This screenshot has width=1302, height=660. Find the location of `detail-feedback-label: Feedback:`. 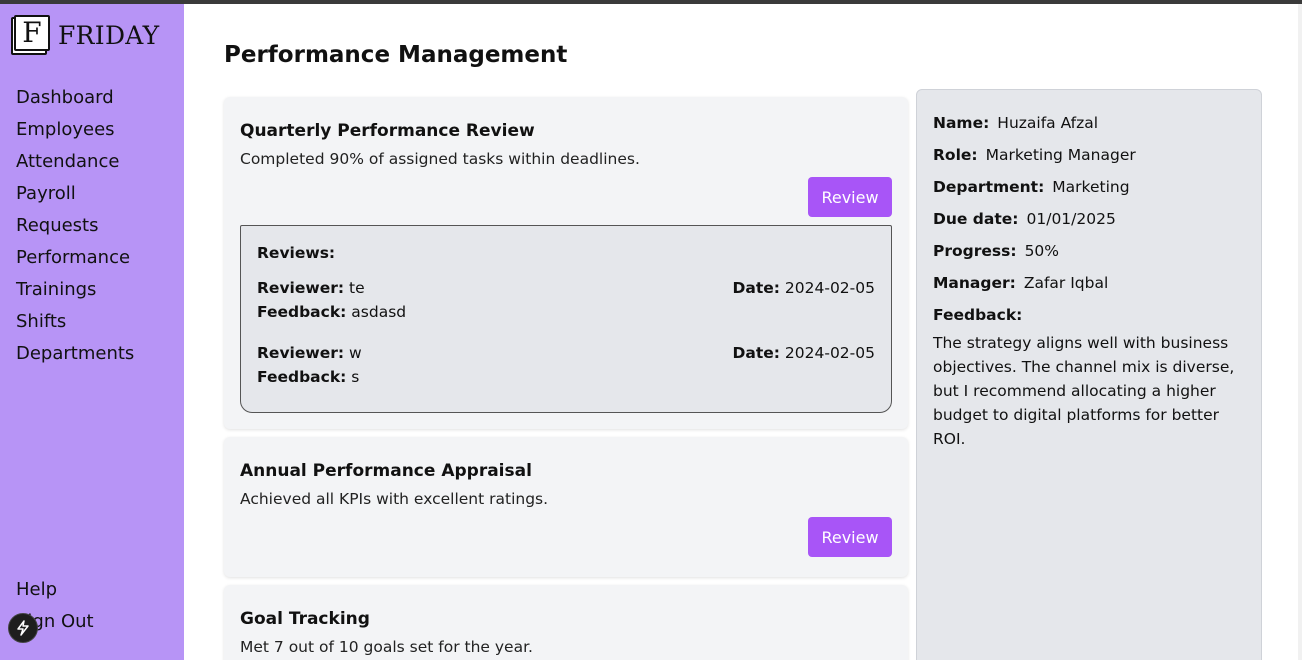

detail-feedback-label: Feedback: is located at coordinates (978, 315).